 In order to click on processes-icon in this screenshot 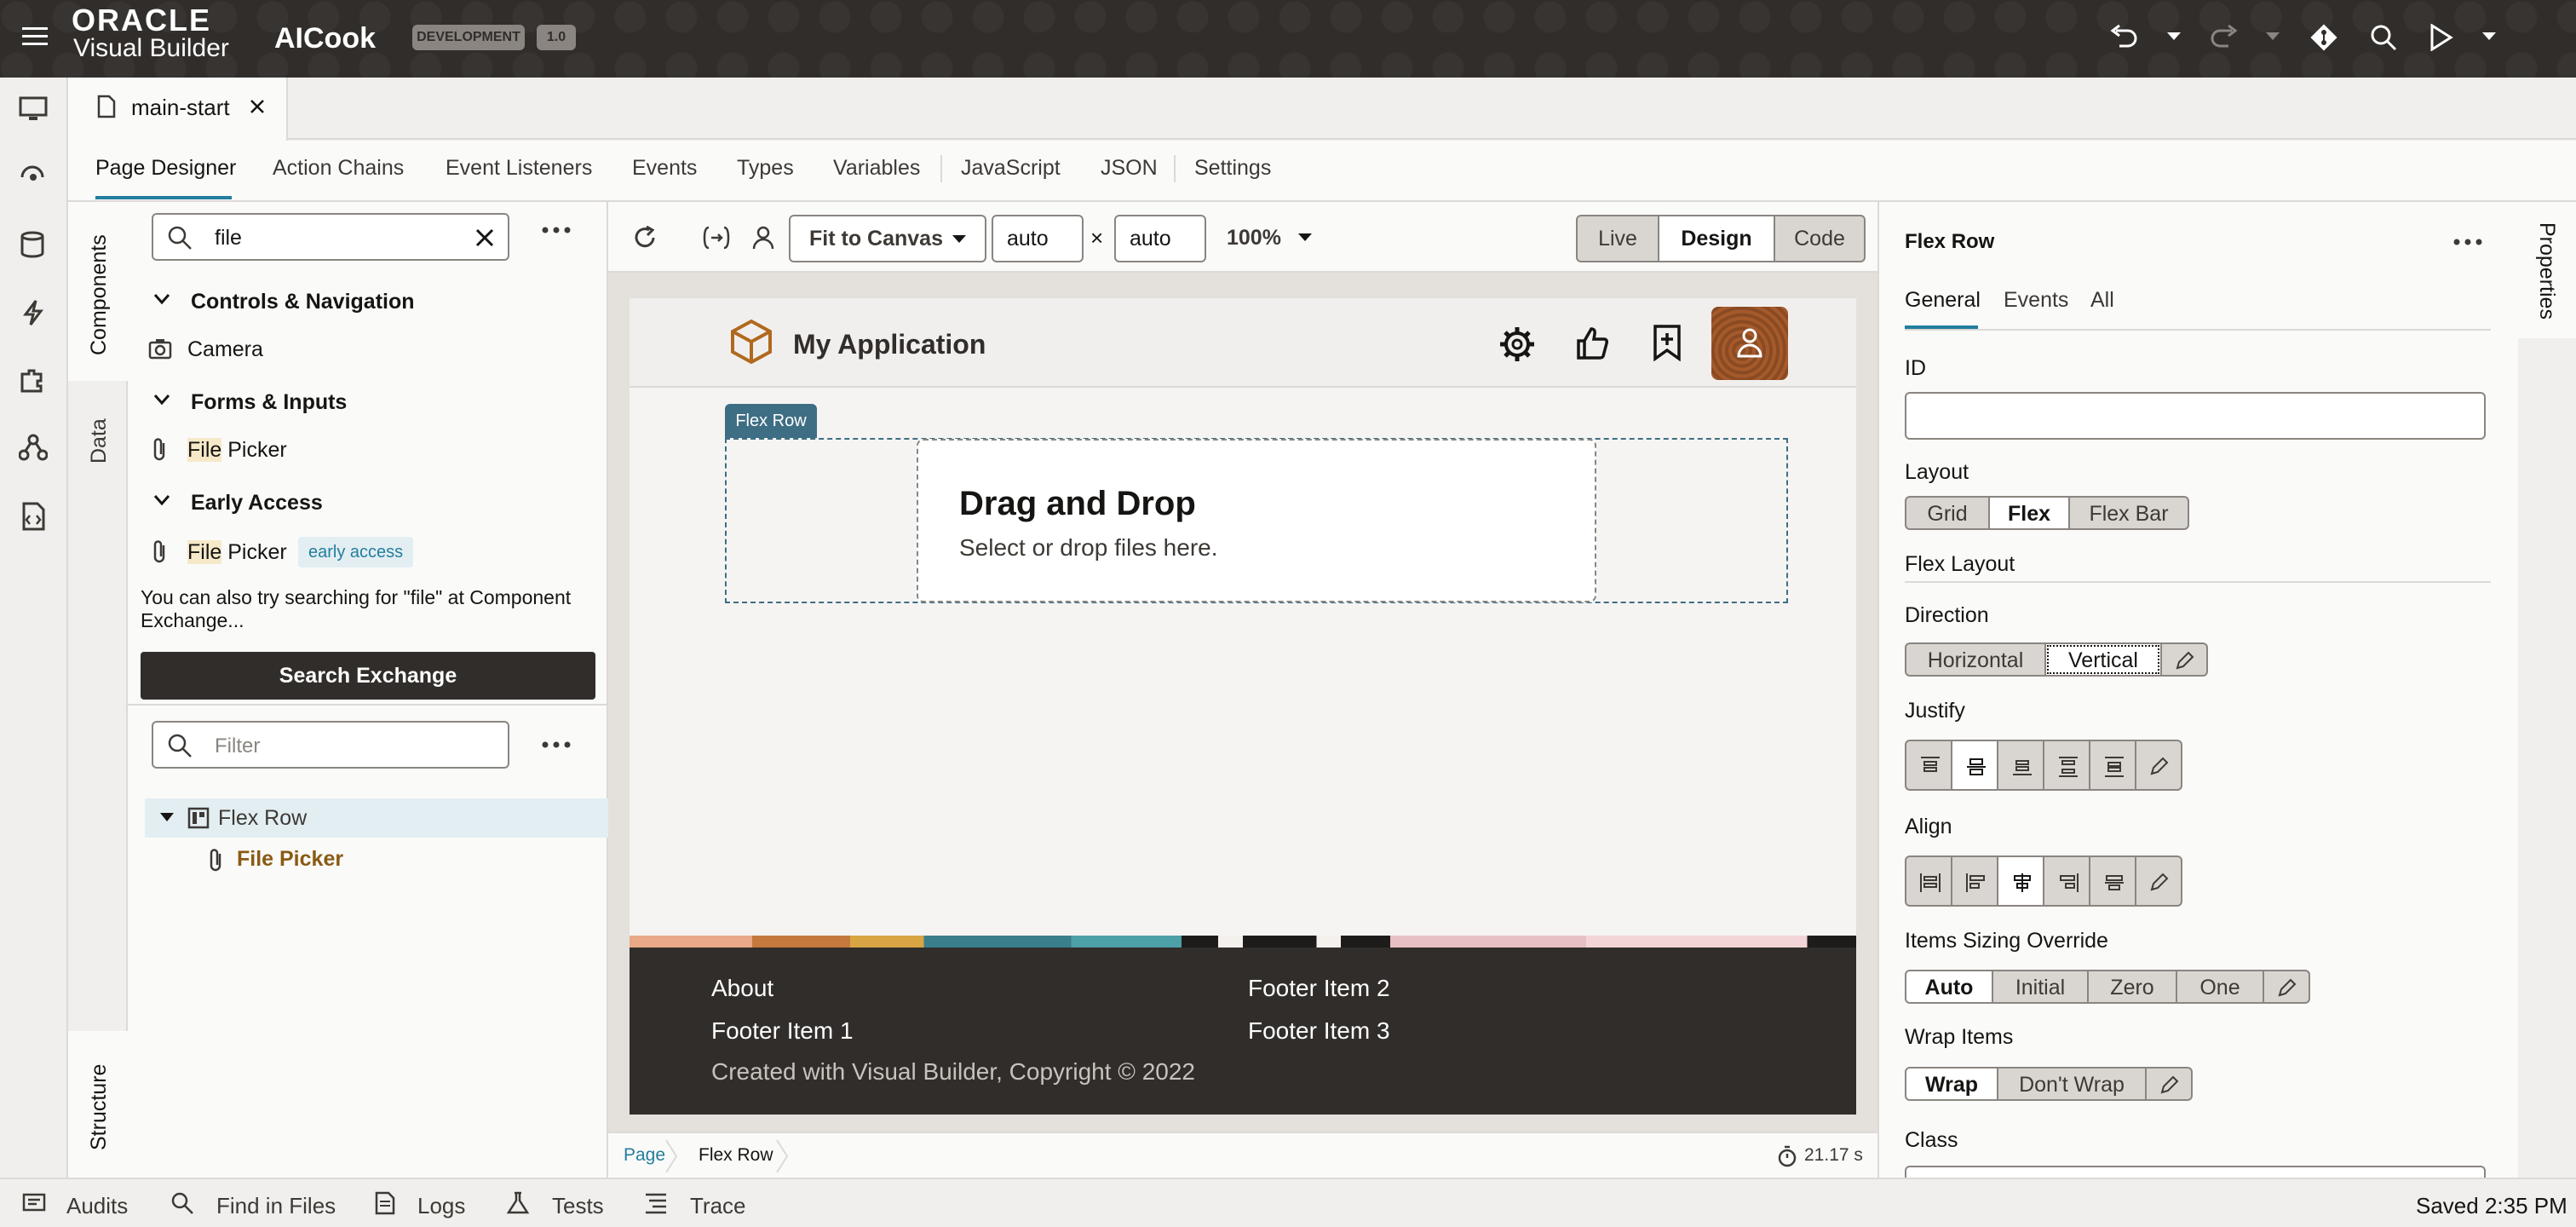, I will do `click(33, 312)`.